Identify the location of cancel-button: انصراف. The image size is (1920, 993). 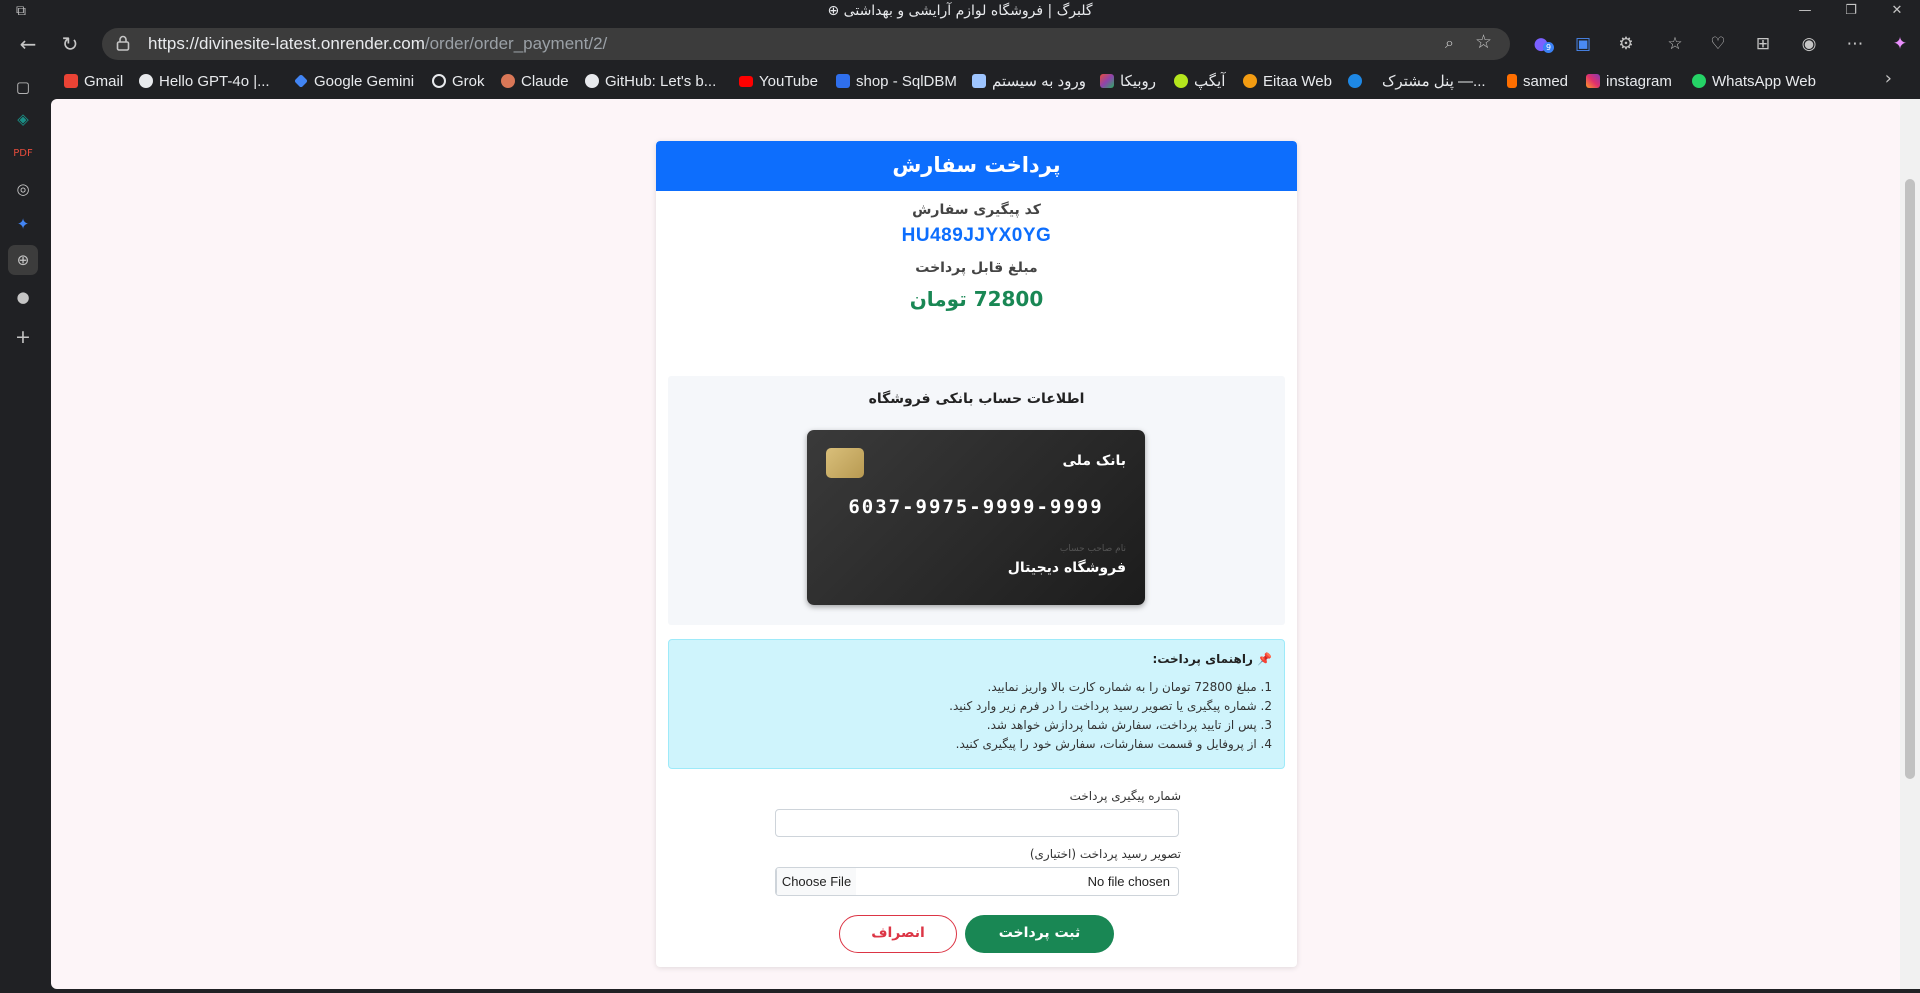
(898, 934).